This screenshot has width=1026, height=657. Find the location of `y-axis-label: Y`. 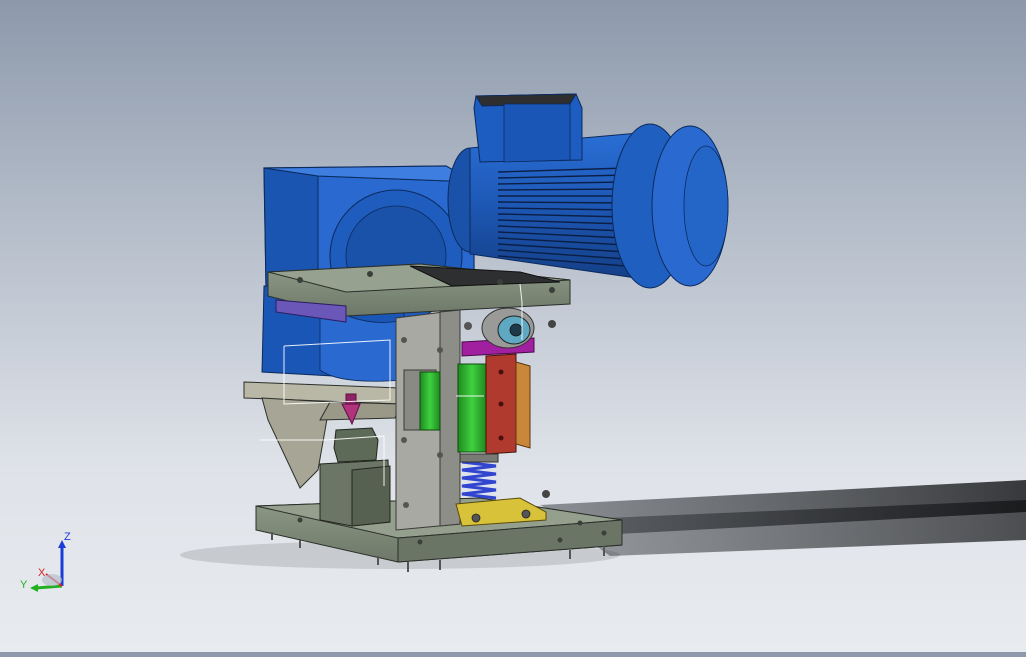

y-axis-label: Y is located at coordinates (24, 585).